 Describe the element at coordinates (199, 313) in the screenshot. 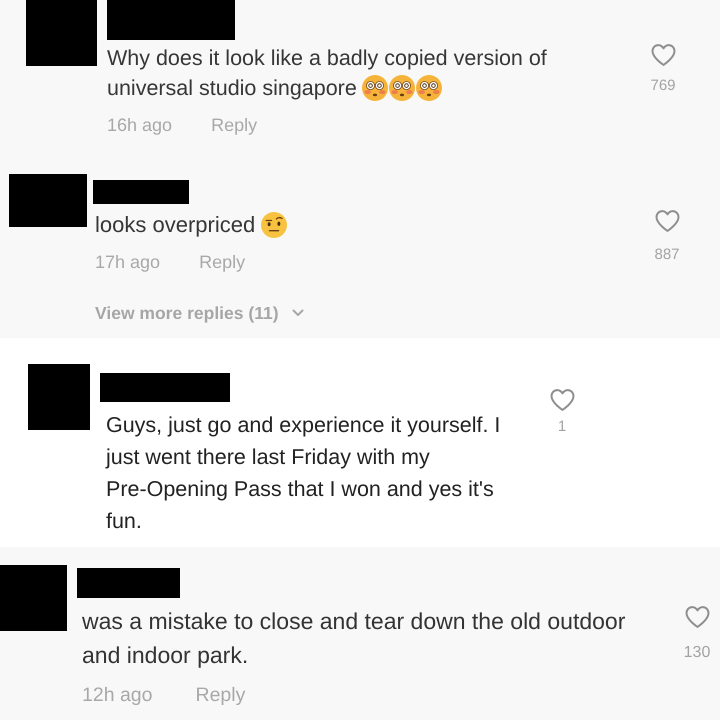

I see `view-more-replies-button: View more replies (11)` at that location.